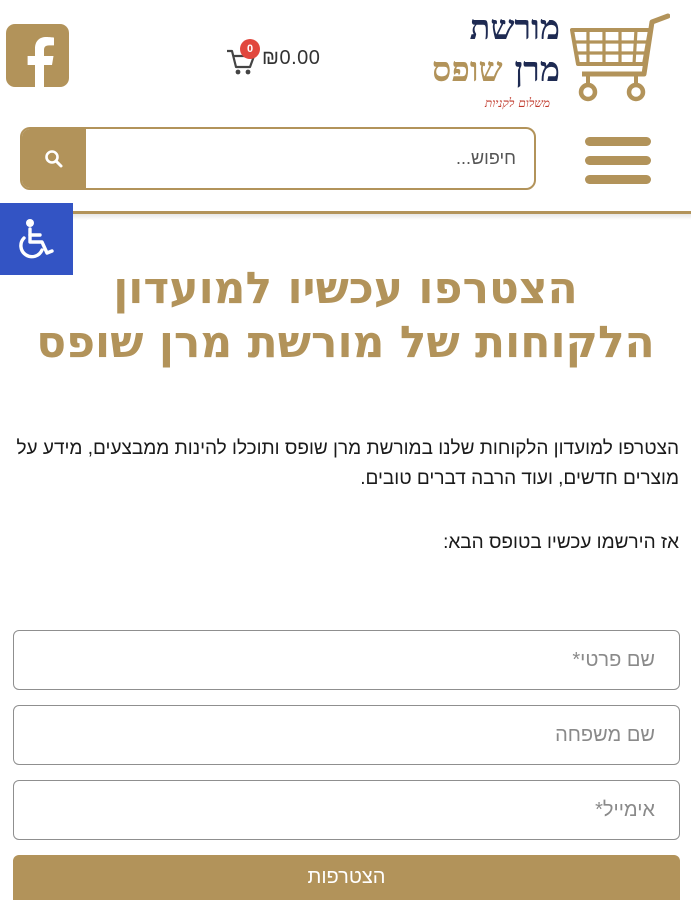 This screenshot has width=691, height=900. I want to click on join-button: הצטרפות, so click(346, 877).